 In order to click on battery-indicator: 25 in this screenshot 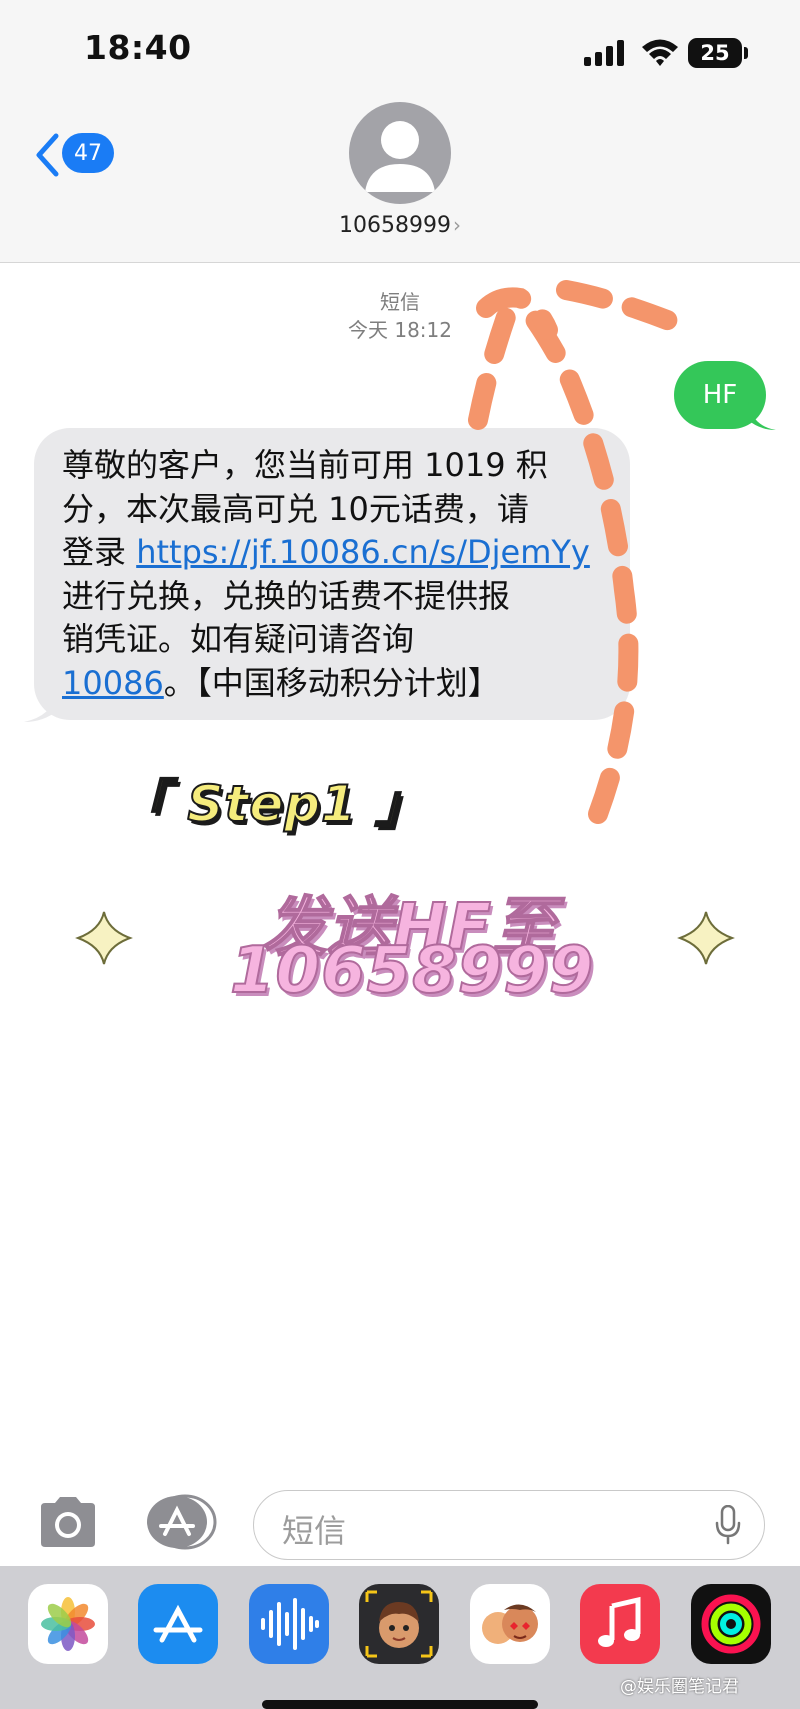, I will do `click(715, 53)`.